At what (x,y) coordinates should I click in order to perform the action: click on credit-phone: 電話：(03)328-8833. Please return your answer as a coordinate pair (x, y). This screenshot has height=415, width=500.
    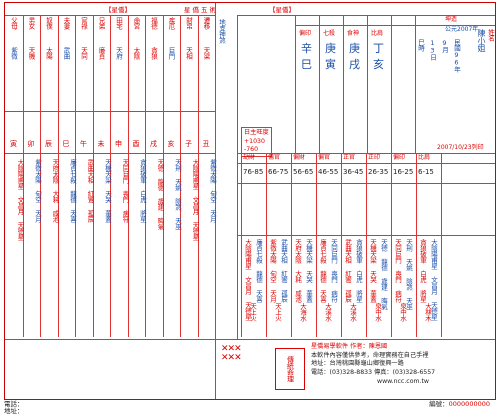
    Looking at the image, I should click on (342, 373).